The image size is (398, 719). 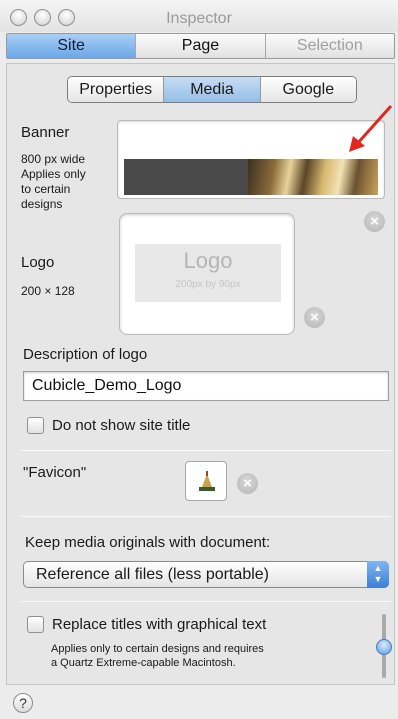 I want to click on banner-width-note: 800 px wide, so click(x=53, y=159).